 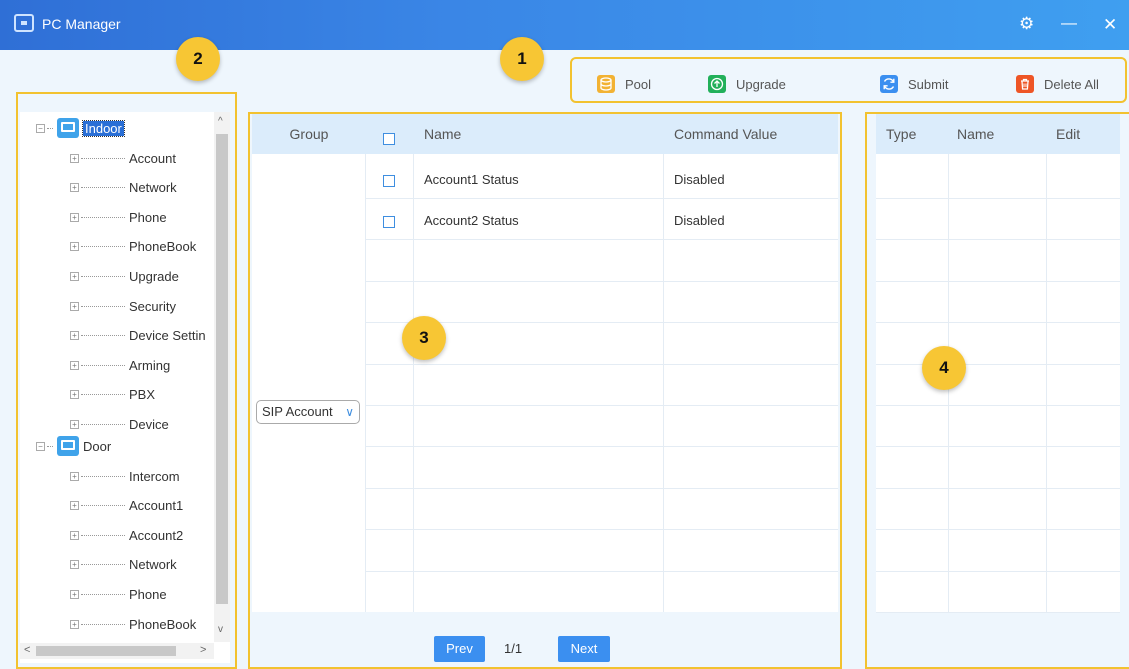 What do you see at coordinates (1110, 25) in the screenshot?
I see `close-icon: ✕` at bounding box center [1110, 25].